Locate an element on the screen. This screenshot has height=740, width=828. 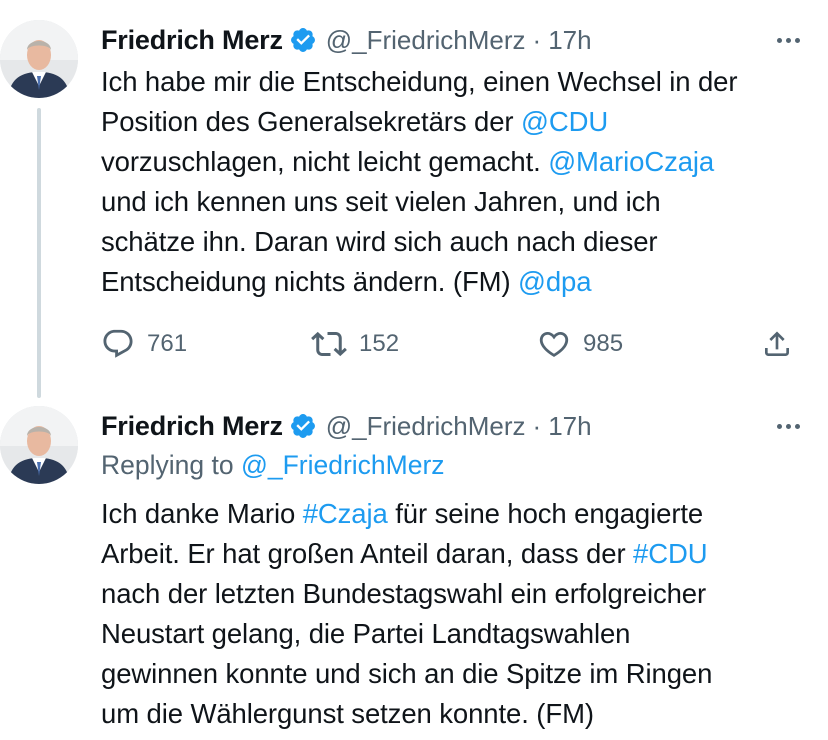
text-line: um die Wählergunst setzen konnte. (FM) is located at coordinates (347, 713).